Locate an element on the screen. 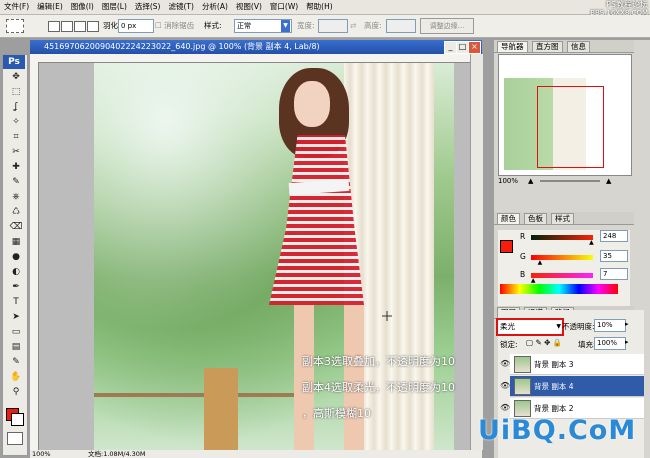 The height and width of the screenshot is (458, 650). close-icon: × is located at coordinates (474, 47).